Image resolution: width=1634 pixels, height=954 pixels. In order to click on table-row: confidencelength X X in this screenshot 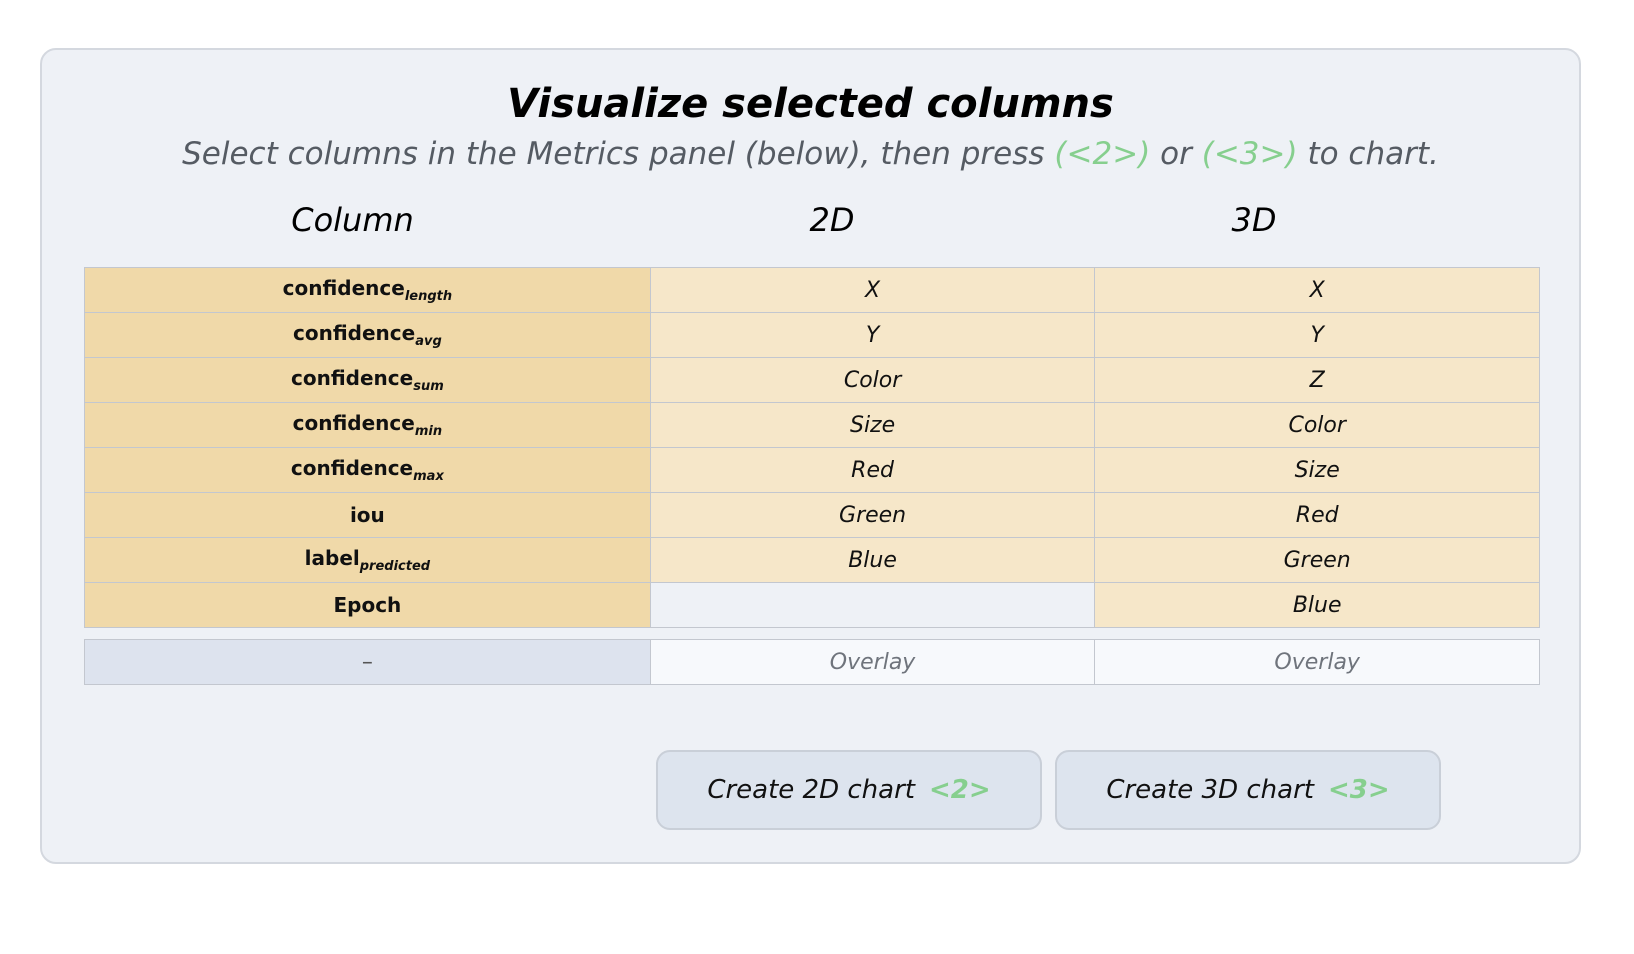, I will do `click(812, 290)`.